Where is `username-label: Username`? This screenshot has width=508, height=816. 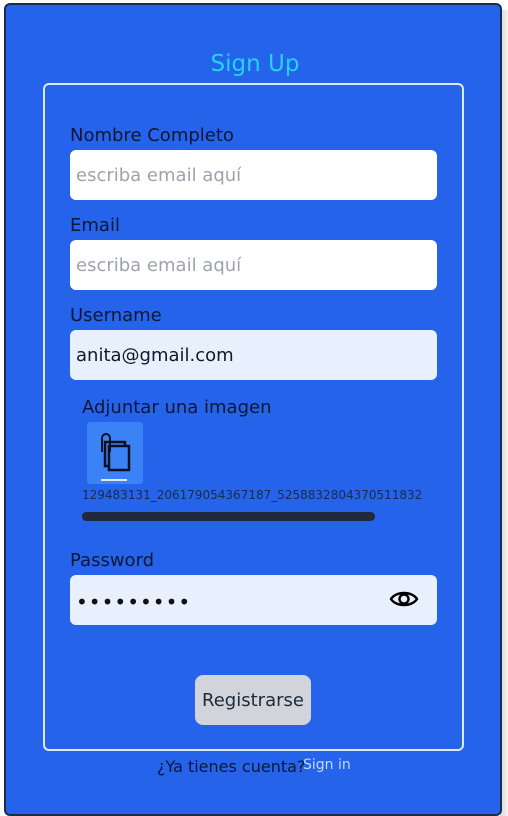 username-label: Username is located at coordinates (116, 315).